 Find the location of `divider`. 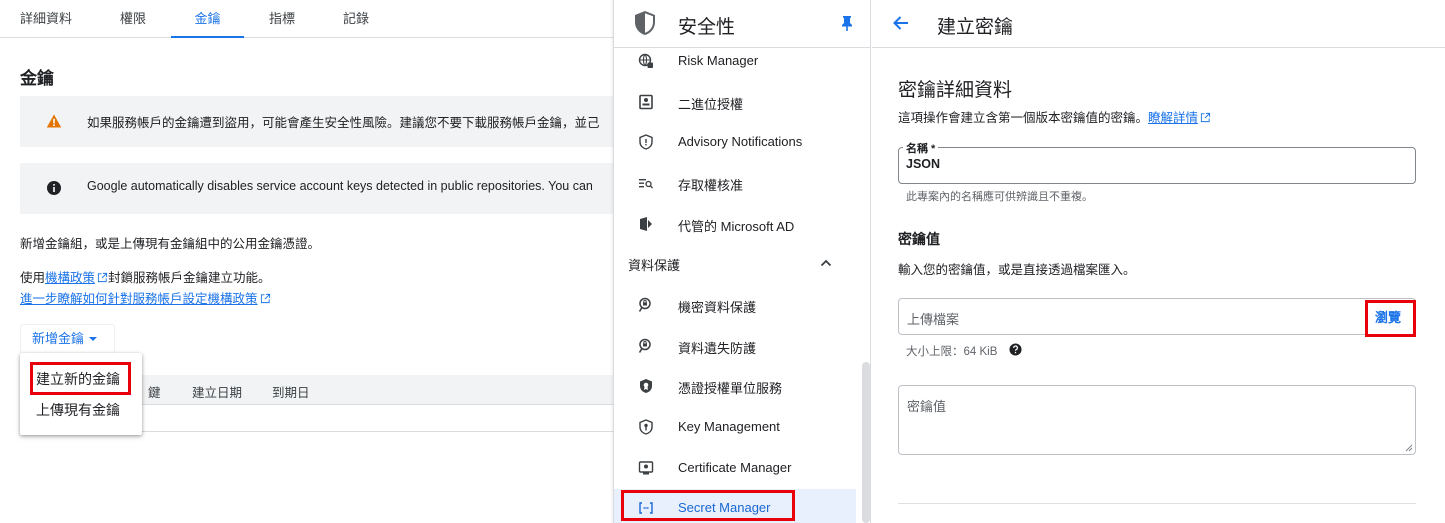

divider is located at coordinates (1157, 503).